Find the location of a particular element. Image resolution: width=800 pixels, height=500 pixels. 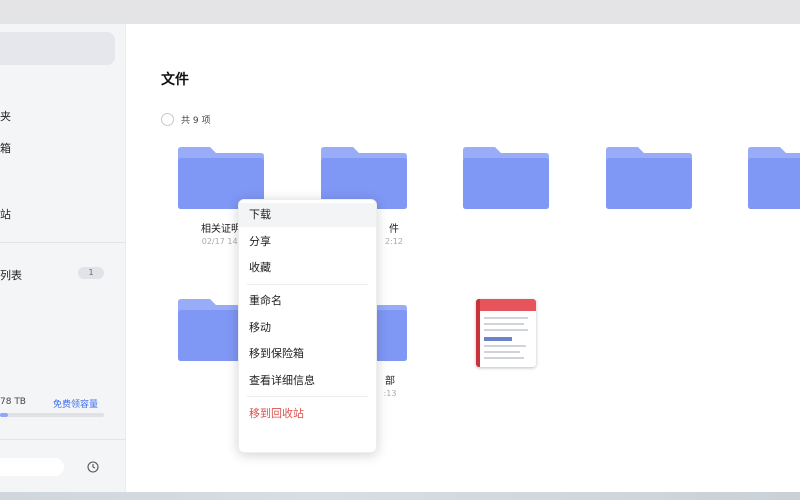

menu-item-download: 下载 is located at coordinates (307, 215).